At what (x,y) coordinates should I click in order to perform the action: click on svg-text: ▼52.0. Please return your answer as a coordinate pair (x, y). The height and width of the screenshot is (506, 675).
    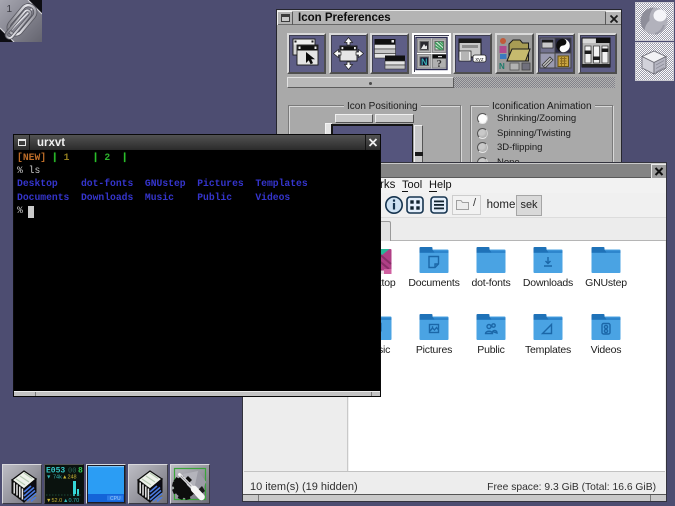
    Looking at the image, I should click on (54, 500).